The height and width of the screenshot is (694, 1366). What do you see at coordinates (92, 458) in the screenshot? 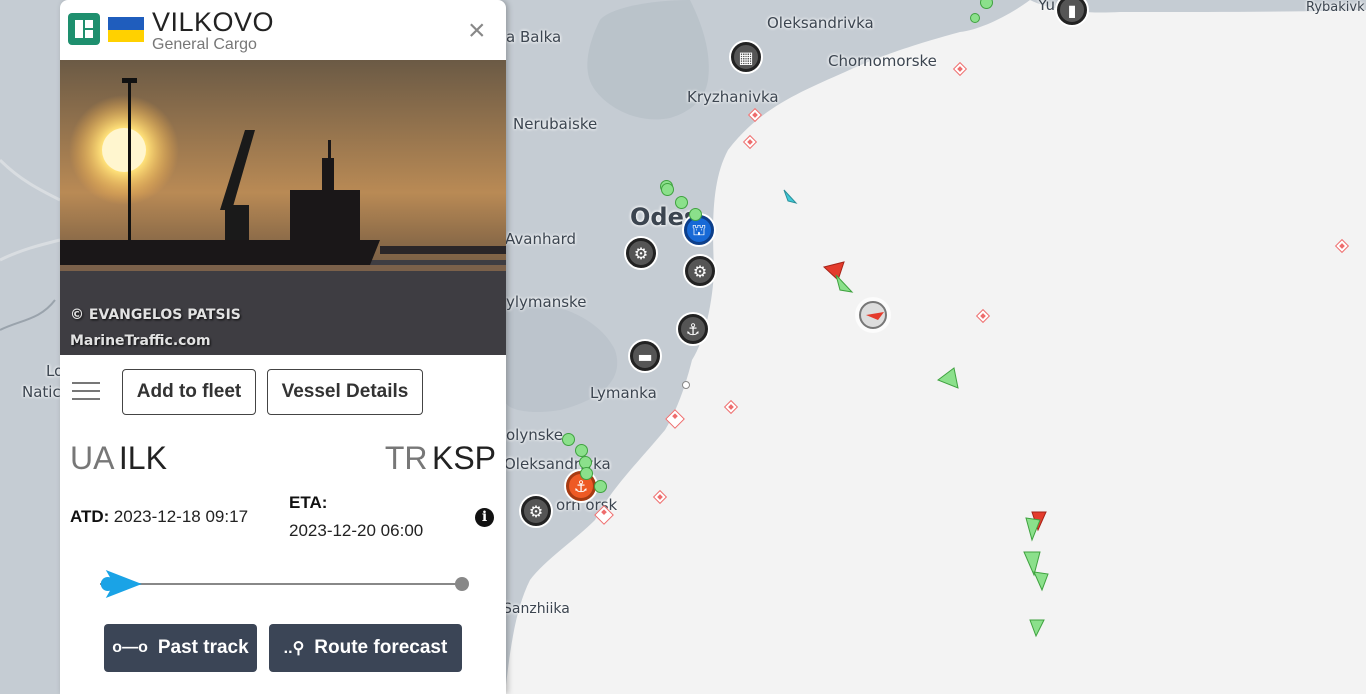
I see `origin-country-code: UA` at bounding box center [92, 458].